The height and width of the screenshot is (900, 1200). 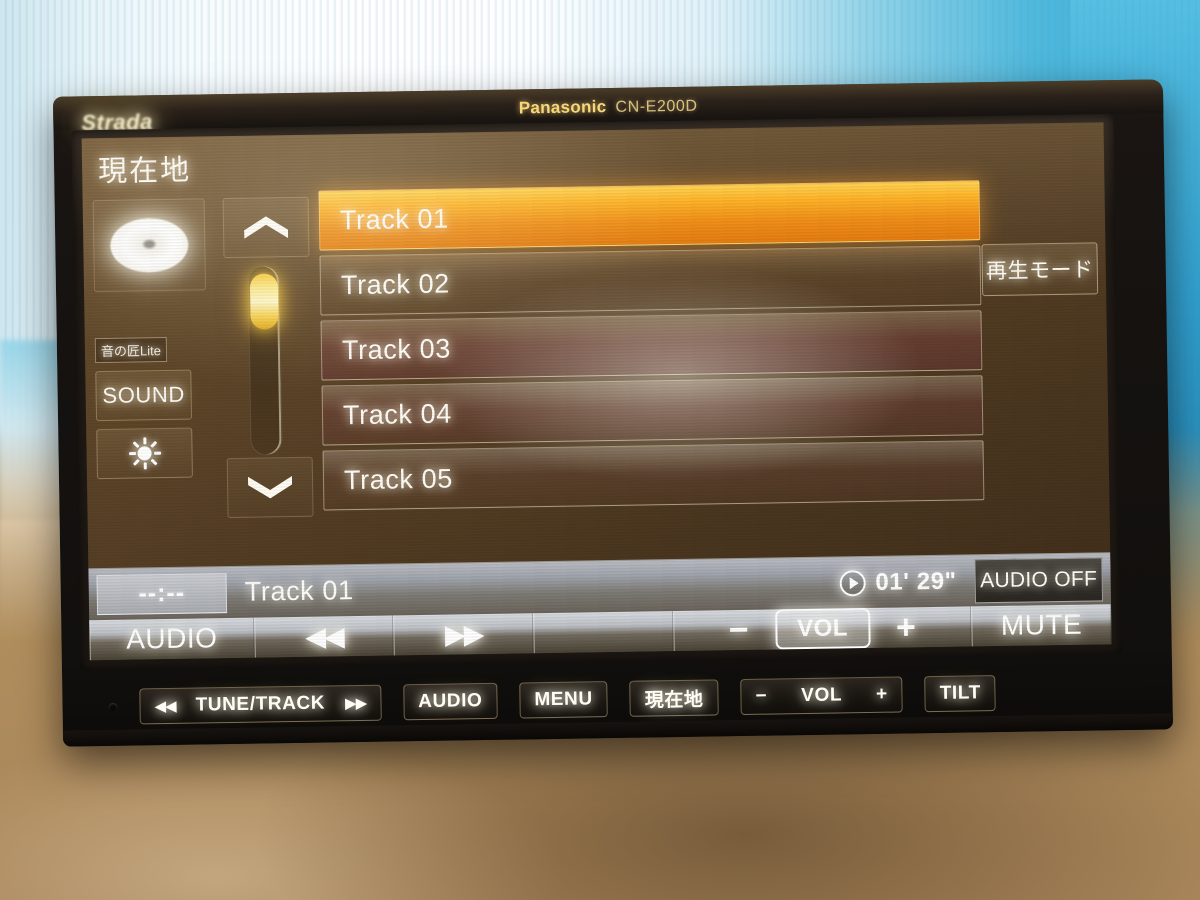 I want to click on page-title: 現在地, so click(x=144, y=171).